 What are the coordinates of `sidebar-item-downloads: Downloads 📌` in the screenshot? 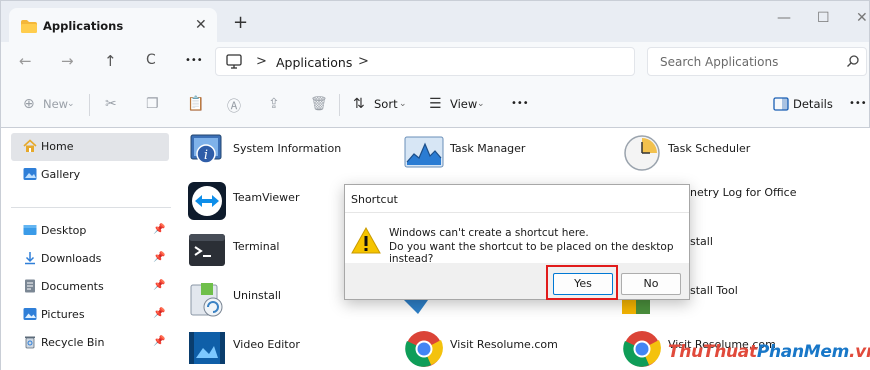 It's located at (90, 259).